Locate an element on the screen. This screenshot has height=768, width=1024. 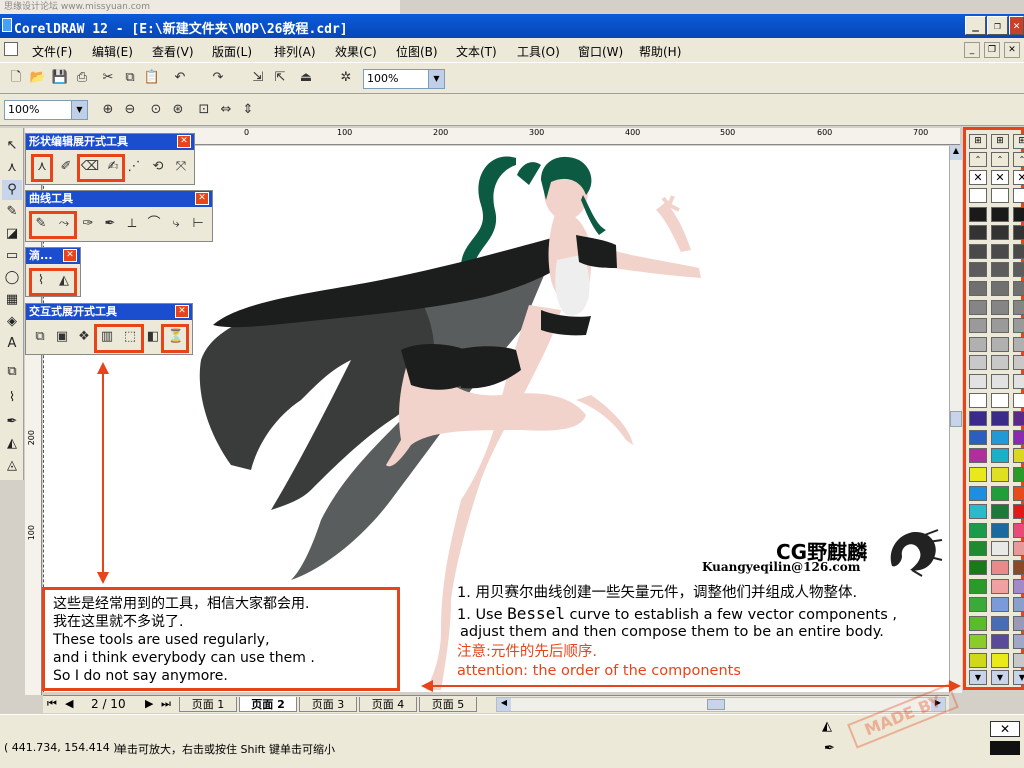
doc-minimize-button: _ is located at coordinates (972, 50).